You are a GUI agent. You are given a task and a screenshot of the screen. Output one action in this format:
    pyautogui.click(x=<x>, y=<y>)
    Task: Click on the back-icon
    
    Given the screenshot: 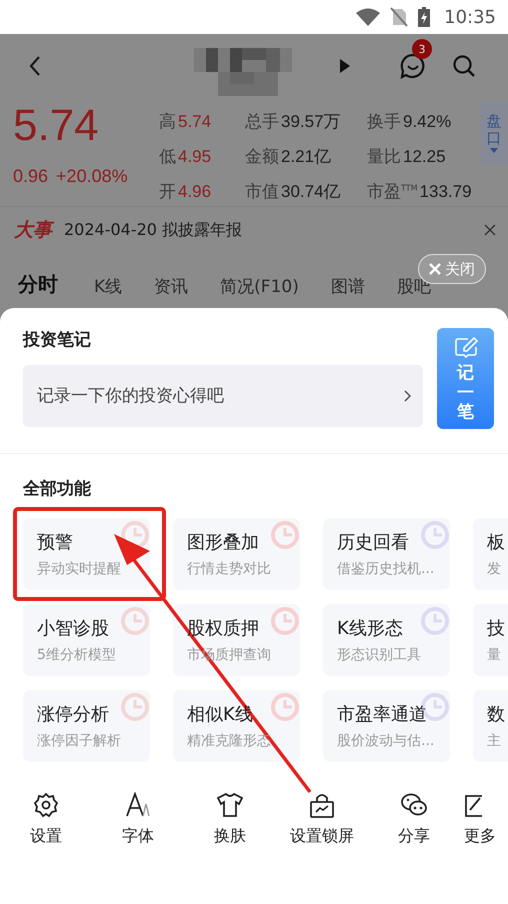 What is the action you would take?
    pyautogui.click(x=35, y=66)
    